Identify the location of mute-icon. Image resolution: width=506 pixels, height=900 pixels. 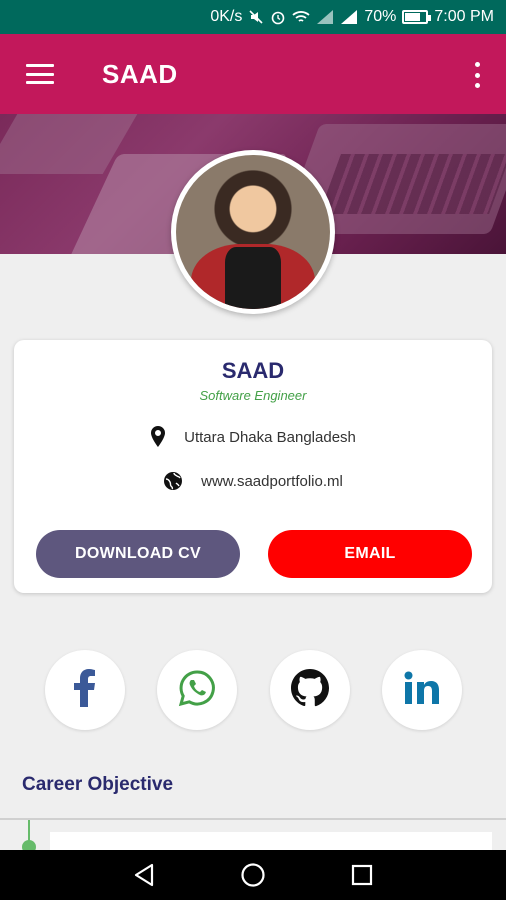
(256, 17).